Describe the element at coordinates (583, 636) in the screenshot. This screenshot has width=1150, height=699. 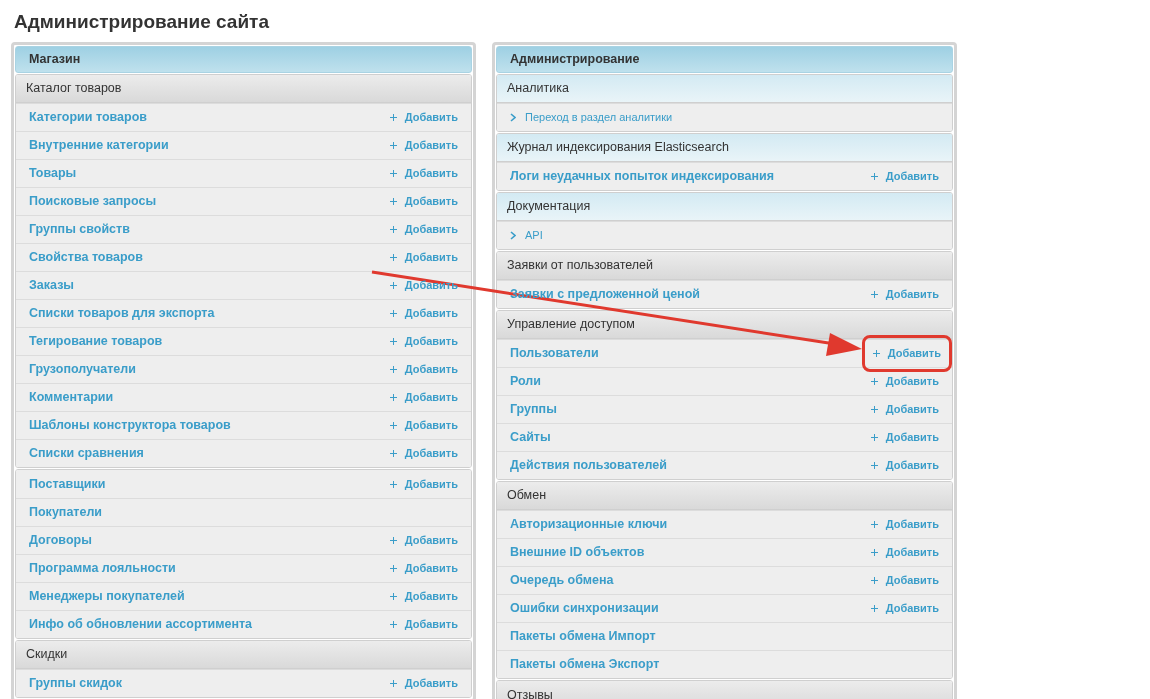
I see `section-link: Пакеты обмена Импорт` at that location.